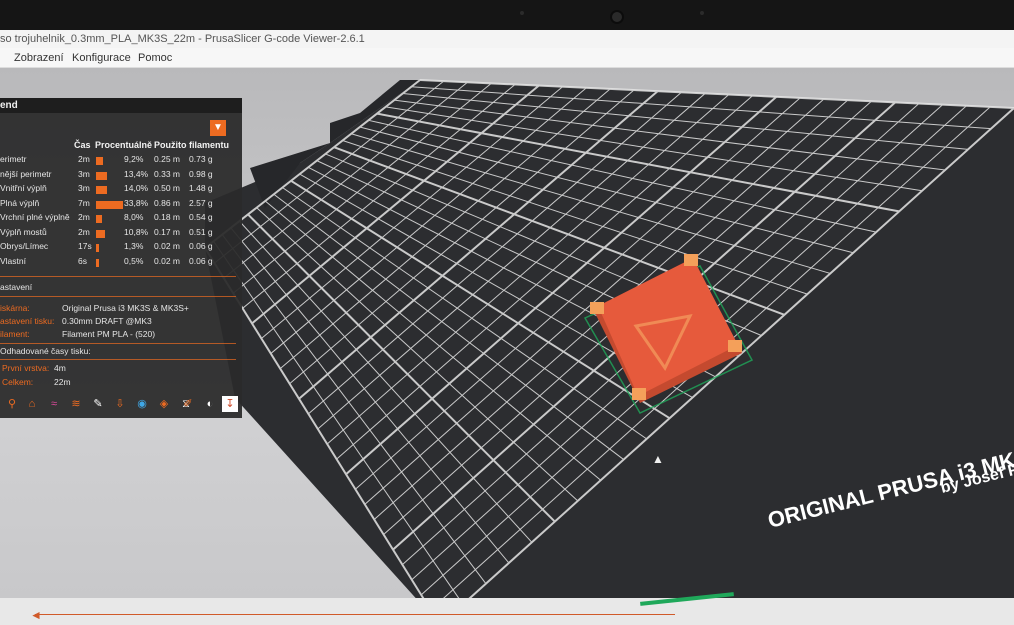 The height and width of the screenshot is (625, 1014). I want to click on row-time: 6s, so click(82, 260).